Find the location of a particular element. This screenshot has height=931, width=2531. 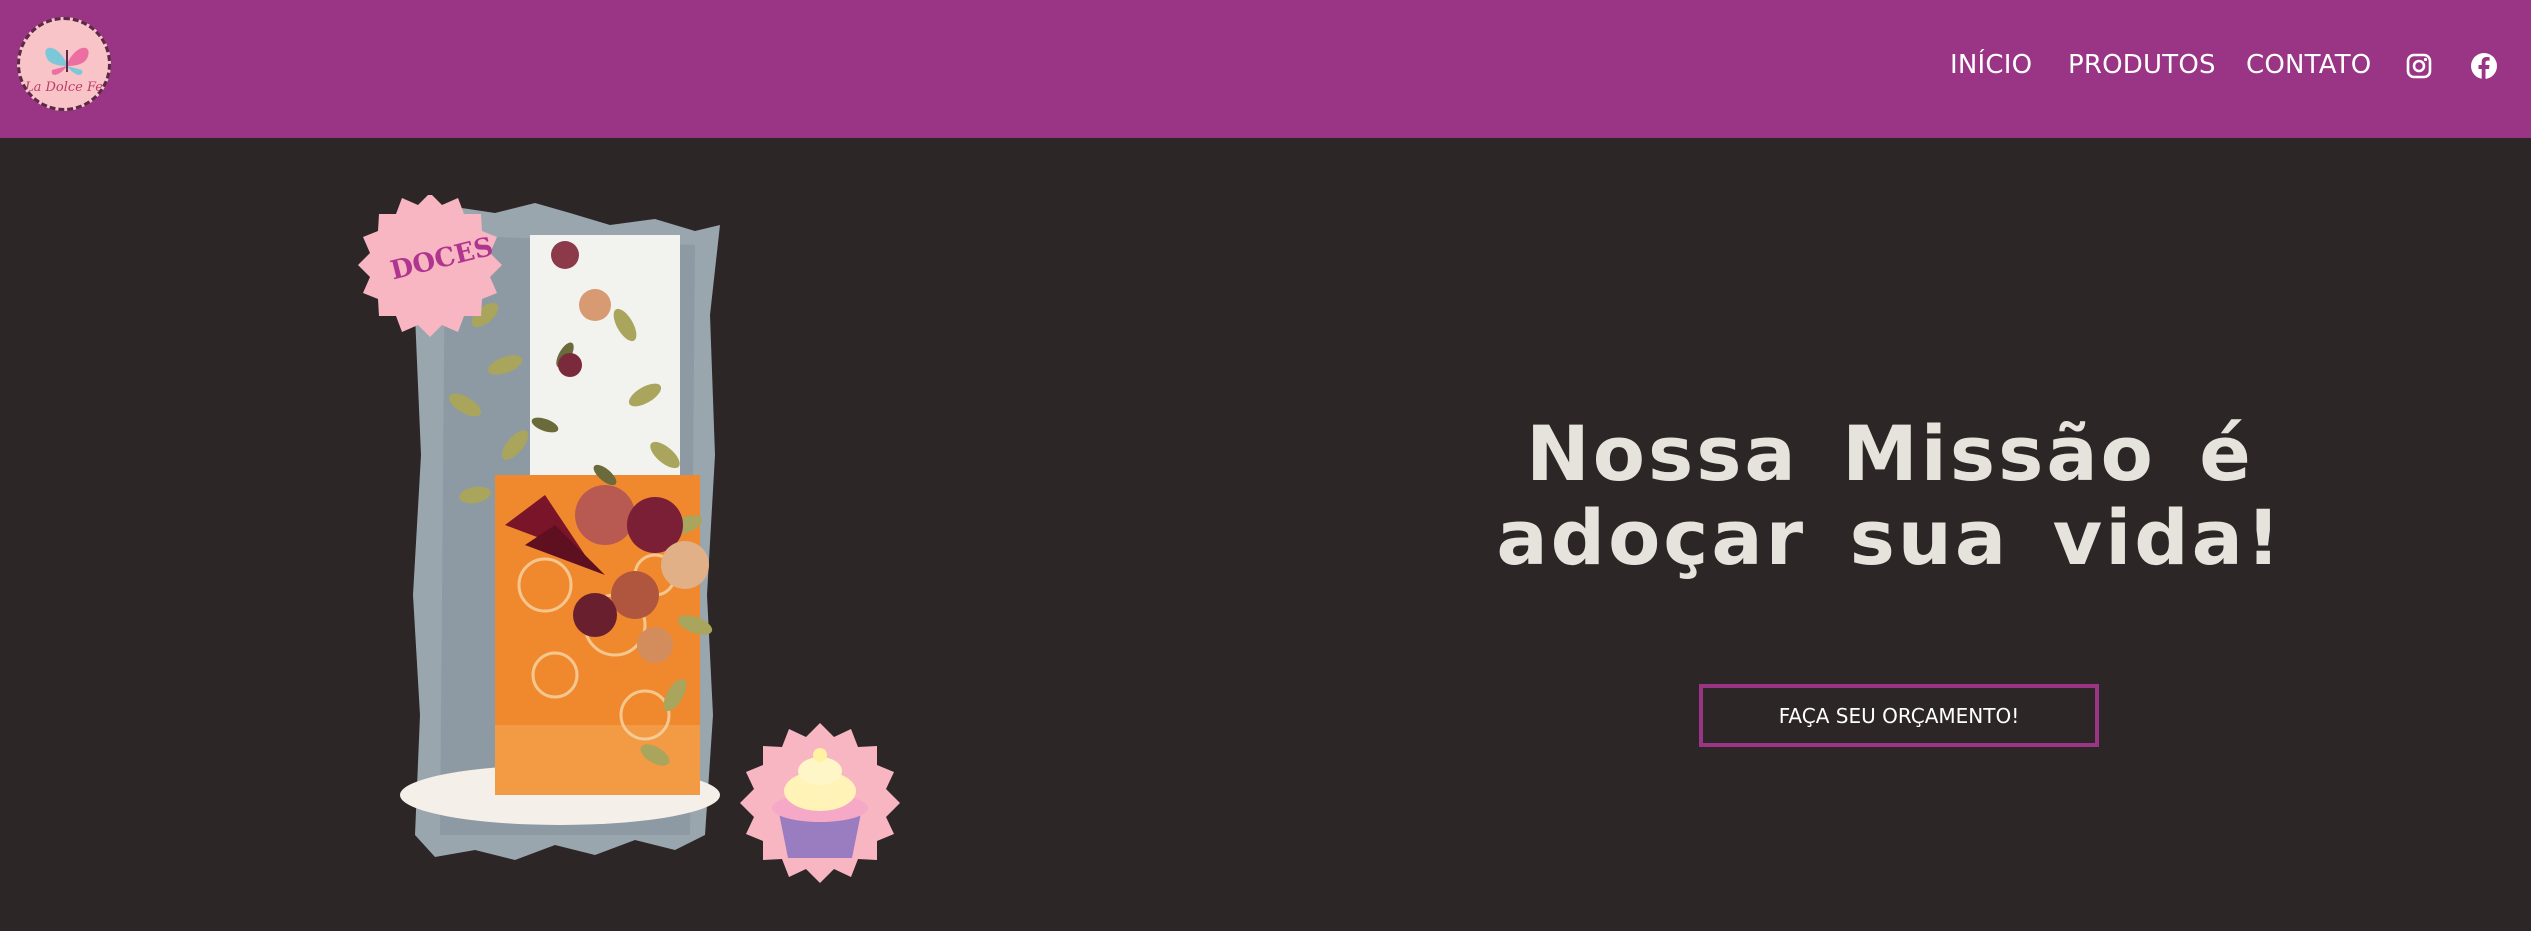

logo-text: La Dolce Fe is located at coordinates (64, 87).